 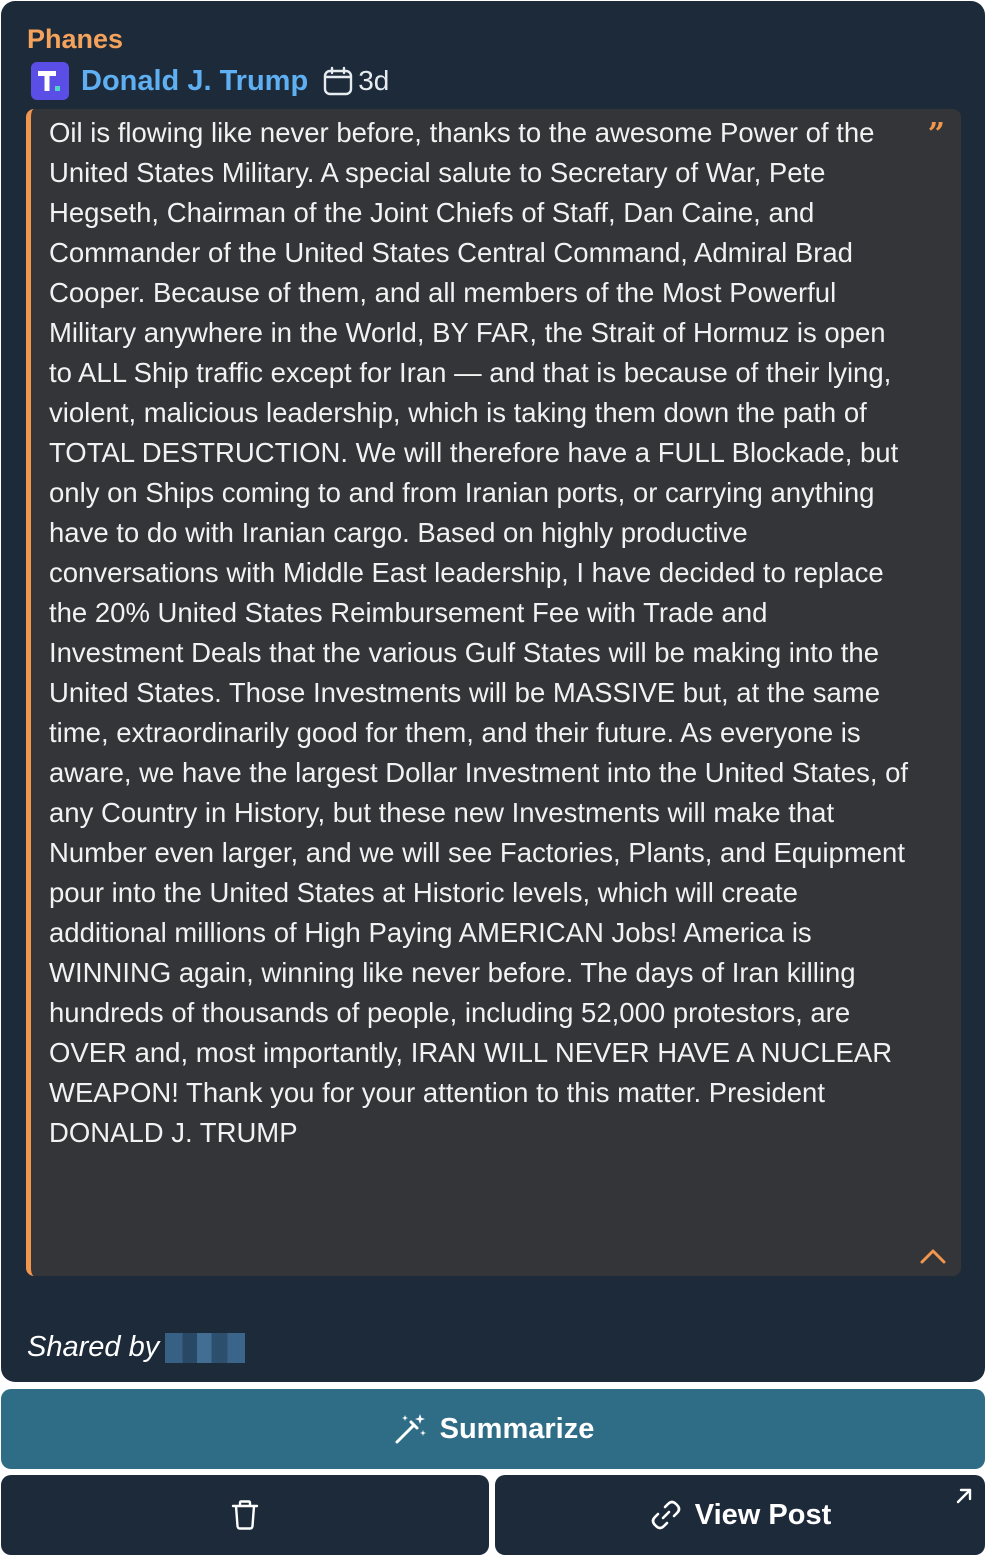 What do you see at coordinates (964, 1496) in the screenshot?
I see `external-link-icon` at bounding box center [964, 1496].